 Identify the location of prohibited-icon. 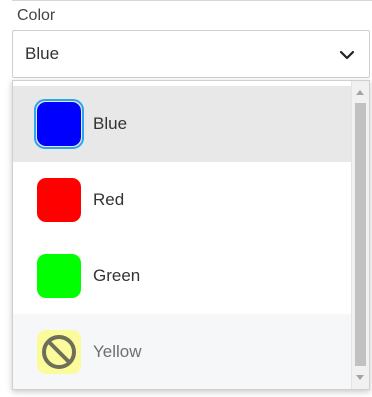
(59, 352).